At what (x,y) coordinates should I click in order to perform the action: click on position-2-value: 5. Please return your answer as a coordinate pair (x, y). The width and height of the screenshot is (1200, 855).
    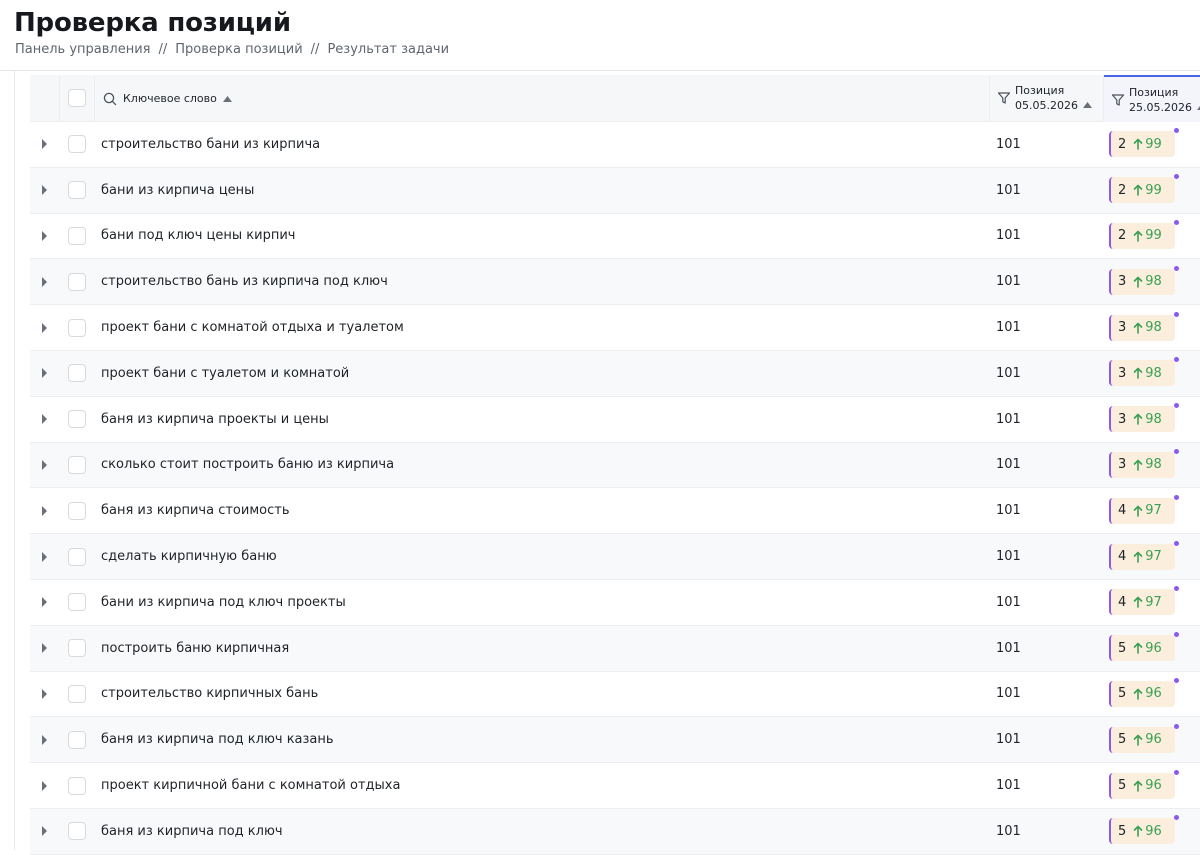
    Looking at the image, I should click on (1122, 648).